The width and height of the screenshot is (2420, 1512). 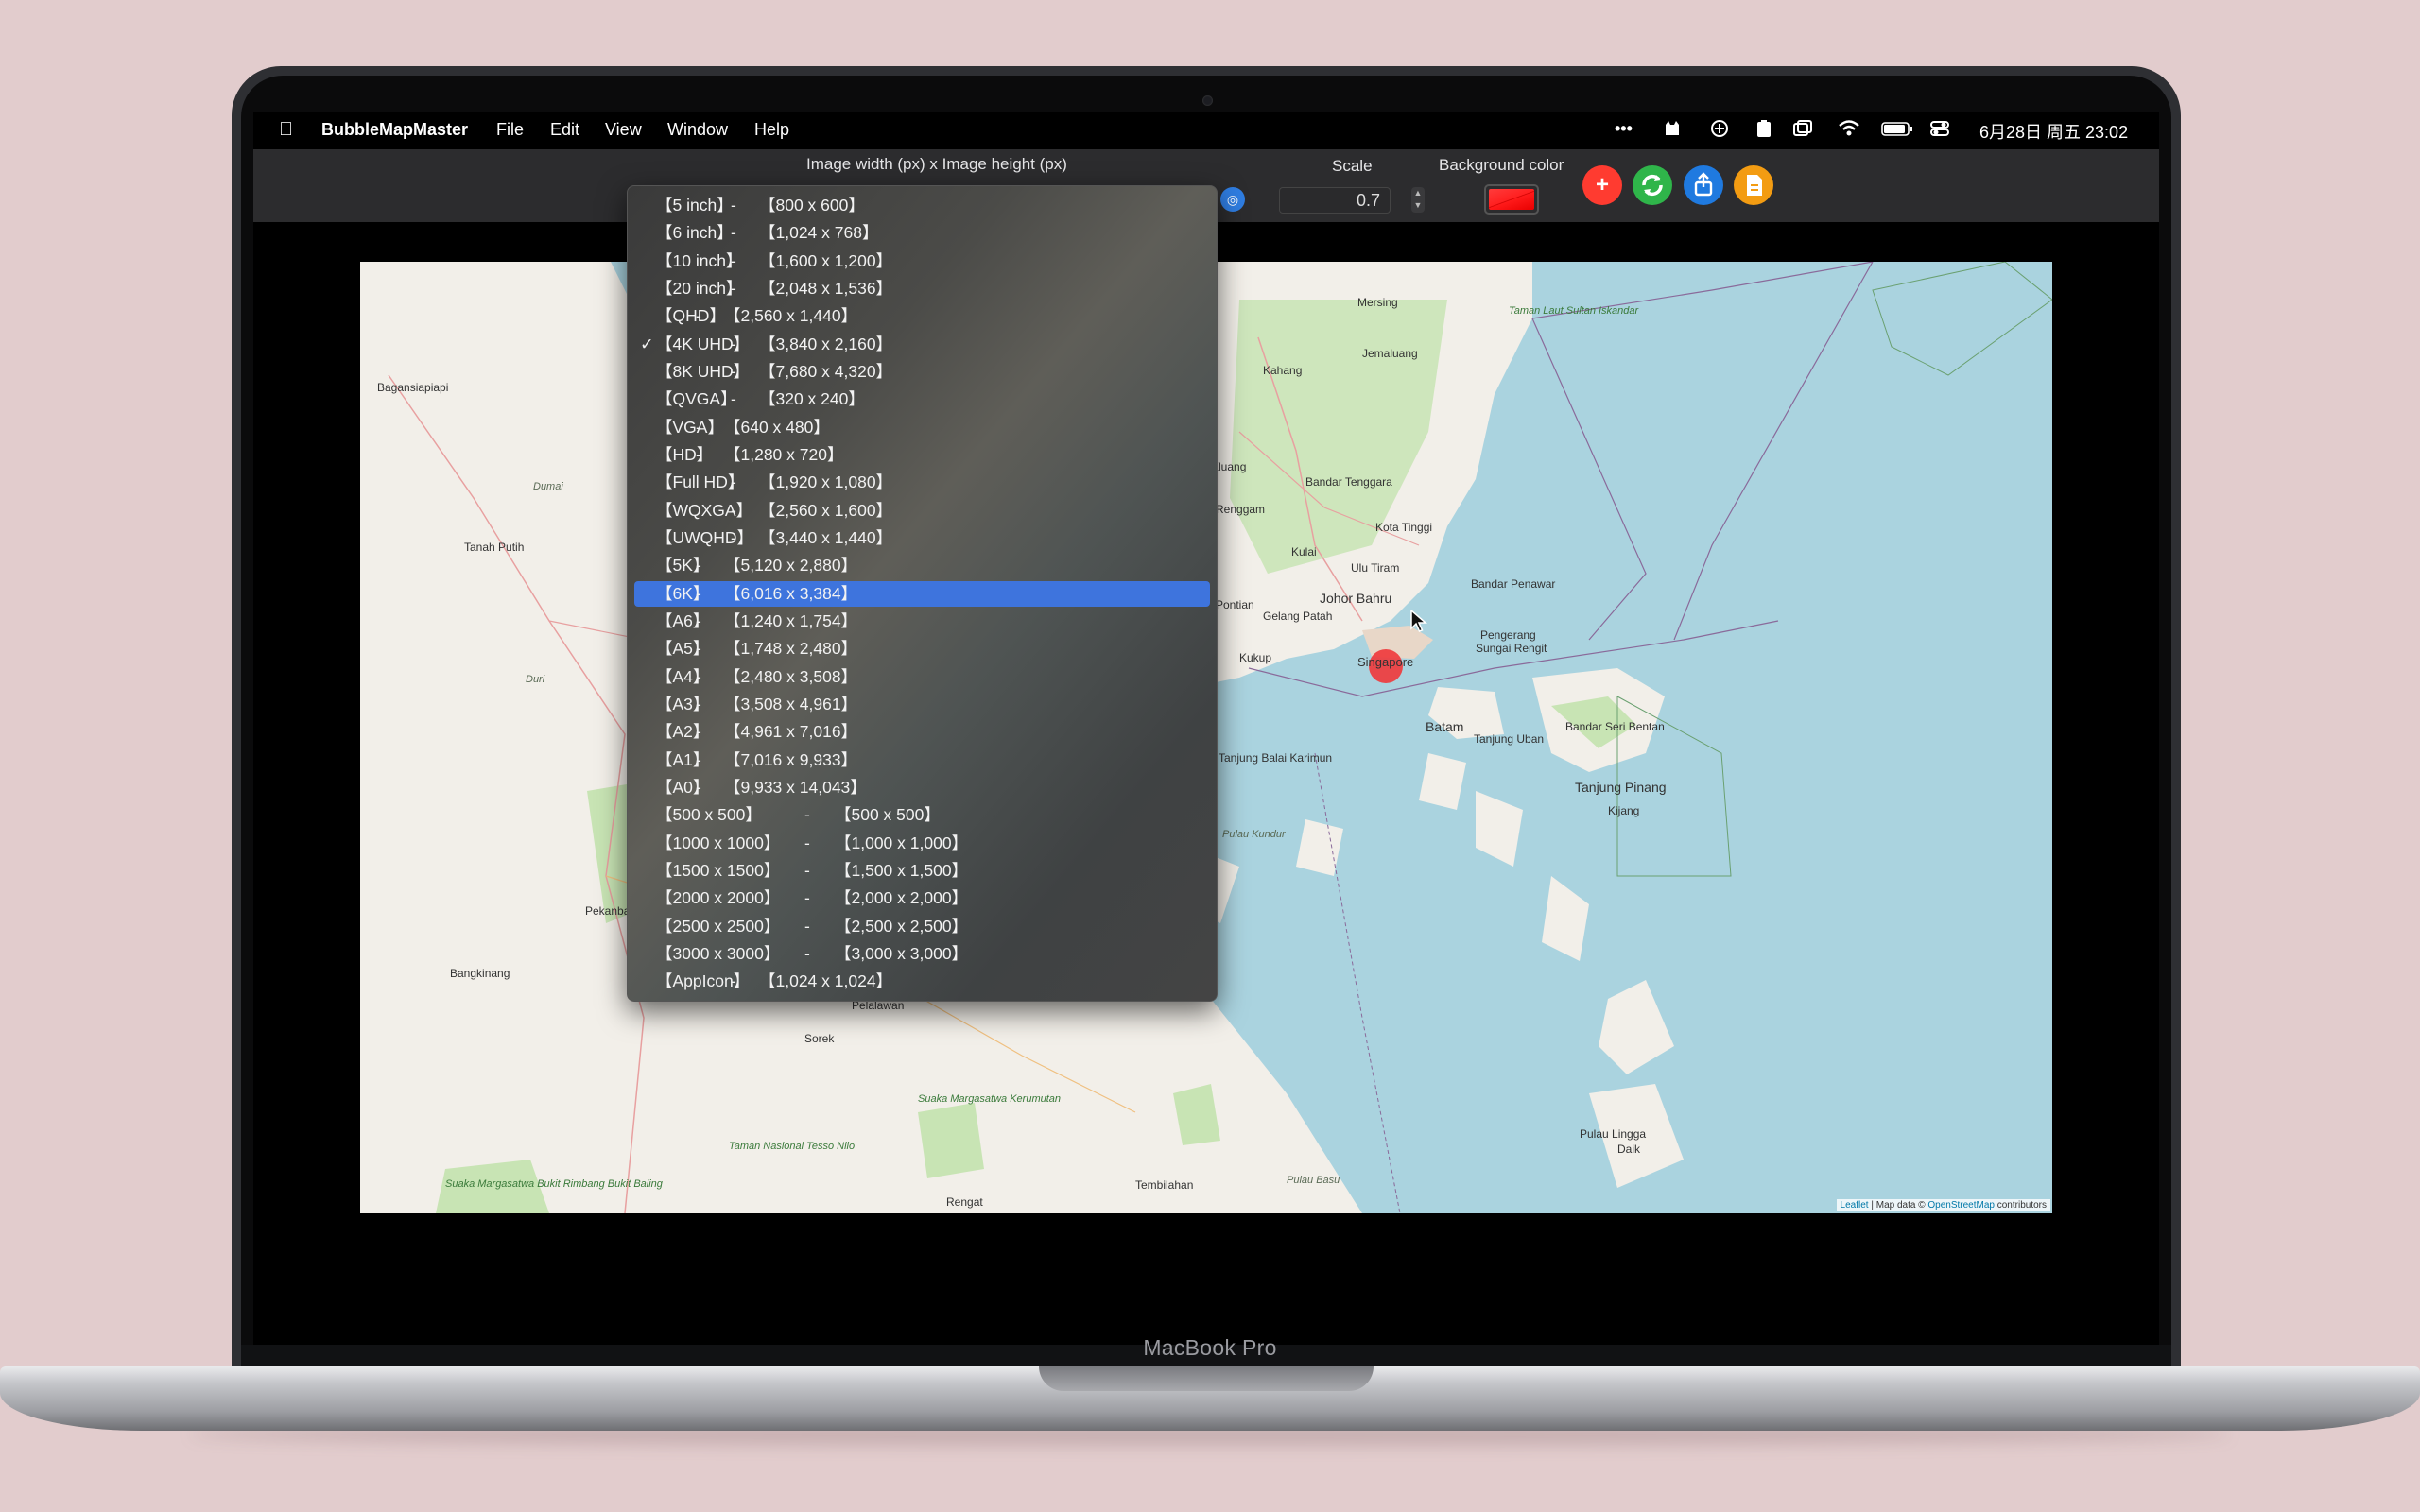 I want to click on battery-icon, so click(x=1897, y=131).